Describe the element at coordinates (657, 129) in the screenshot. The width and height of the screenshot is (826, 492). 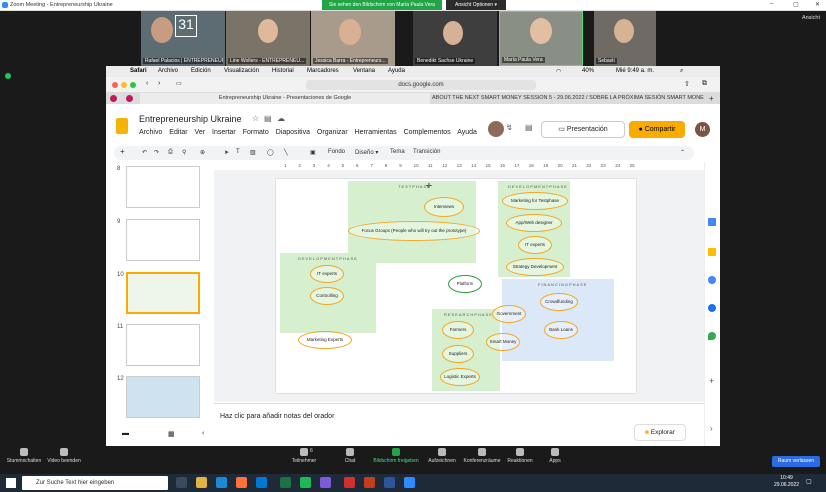
I see `share-button: ● Compartir` at that location.